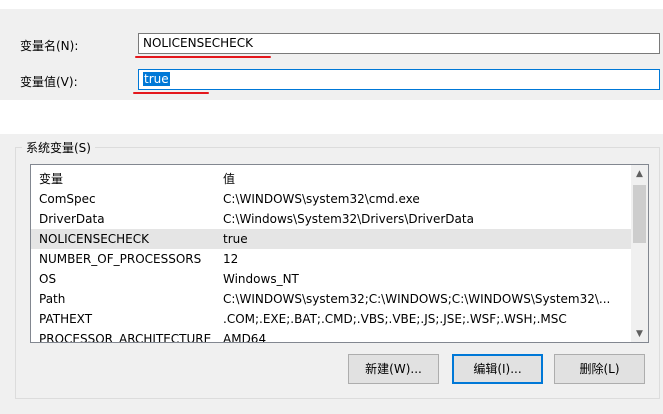  What do you see at coordinates (129, 179) in the screenshot?
I see `column-header-variable: 变量` at bounding box center [129, 179].